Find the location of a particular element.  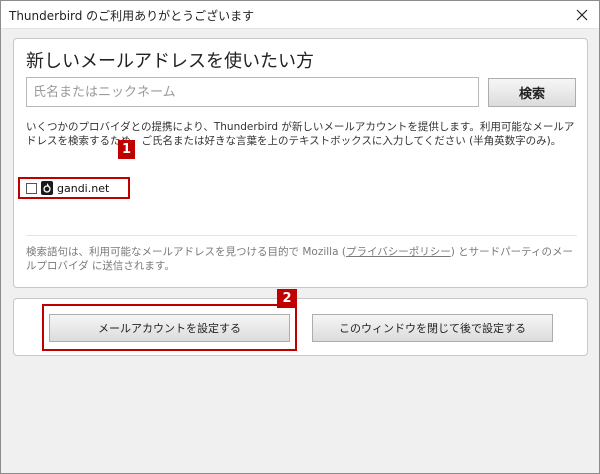

close-button is located at coordinates (582, 15).